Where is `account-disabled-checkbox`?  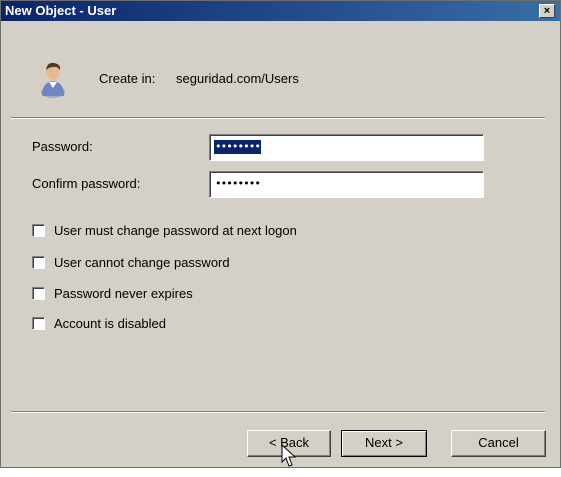
account-disabled-checkbox is located at coordinates (38, 323).